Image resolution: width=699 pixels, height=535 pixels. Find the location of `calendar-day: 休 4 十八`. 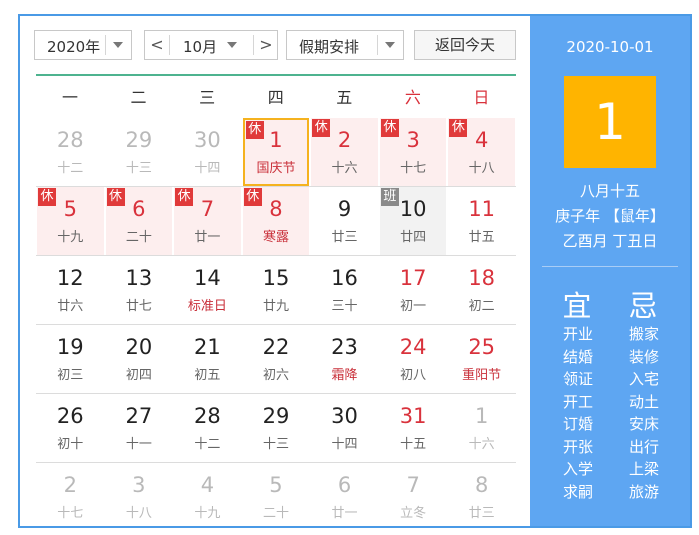

calendar-day: 休 4 十八 is located at coordinates (481, 152).